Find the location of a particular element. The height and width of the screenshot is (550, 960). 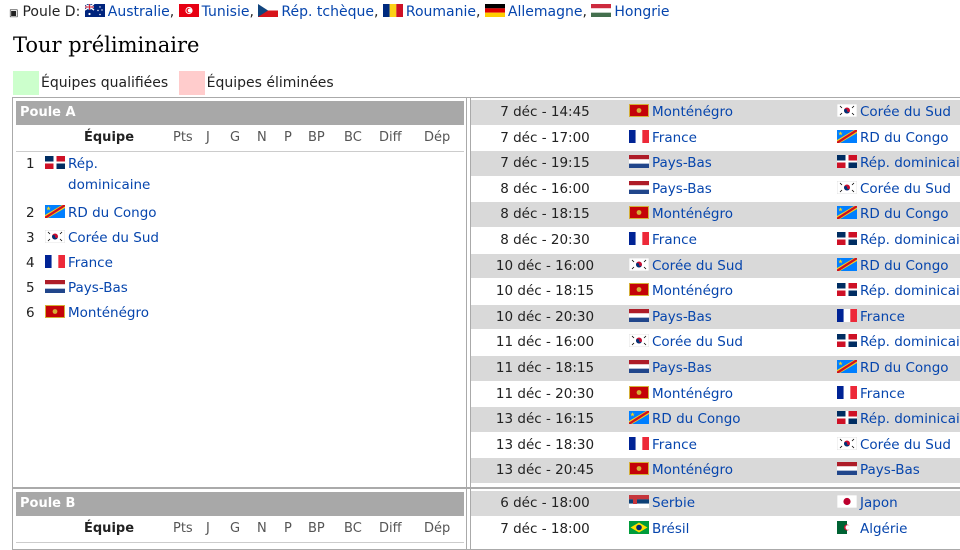

match-row: 7 déc - 19:15 Pays-Bas Rép. dominicaine is located at coordinates (715, 164).